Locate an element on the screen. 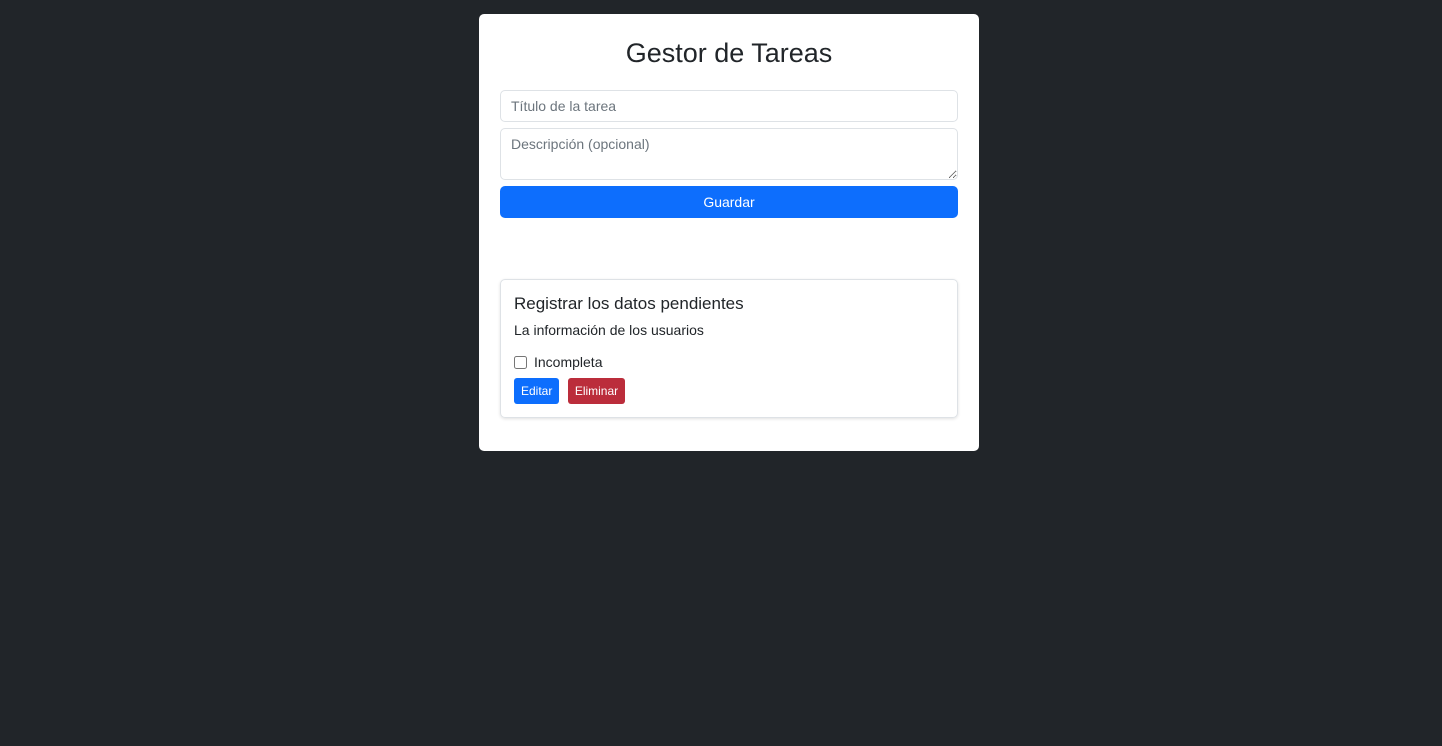 Image resolution: width=1442 pixels, height=746 pixels. delete-button: Eliminar is located at coordinates (596, 391).